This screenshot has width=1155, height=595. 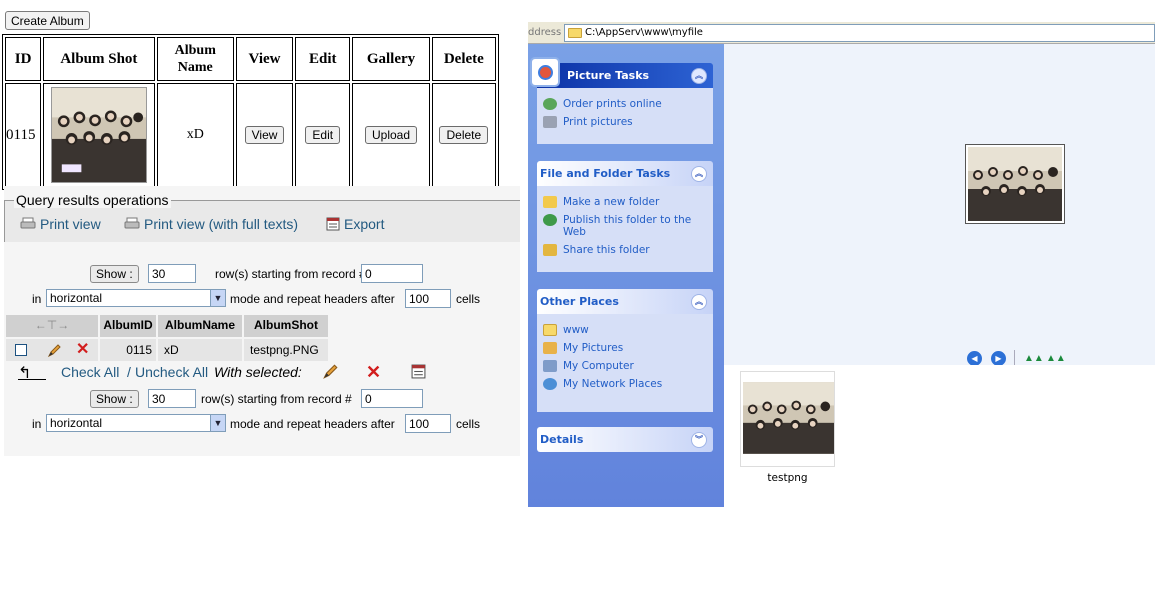 I want to click on file-thumbnail, so click(x=787, y=419).